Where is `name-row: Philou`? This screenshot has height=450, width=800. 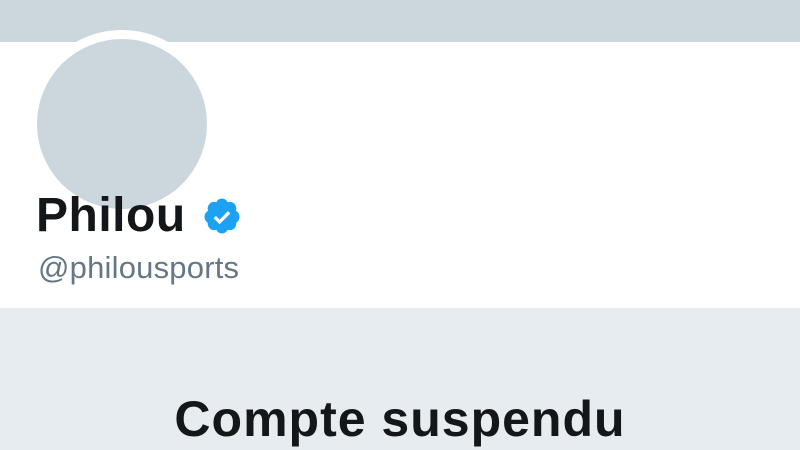
name-row: Philou is located at coordinates (139, 216).